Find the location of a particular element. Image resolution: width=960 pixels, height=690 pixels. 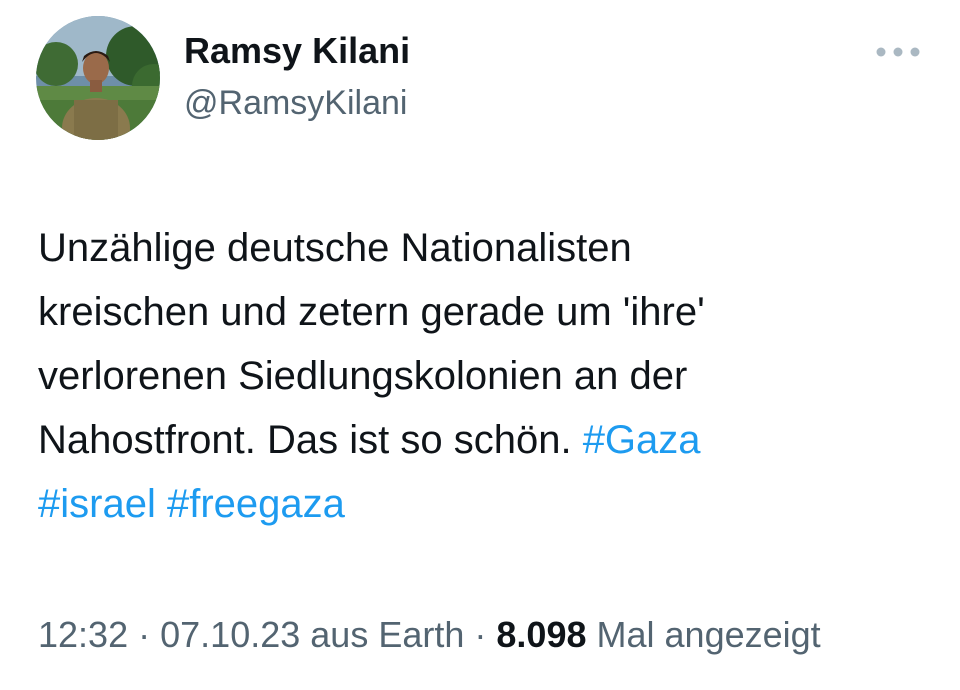

tweet-line: Nahostfront. Das ist so schön. #Gaza is located at coordinates (478, 440).